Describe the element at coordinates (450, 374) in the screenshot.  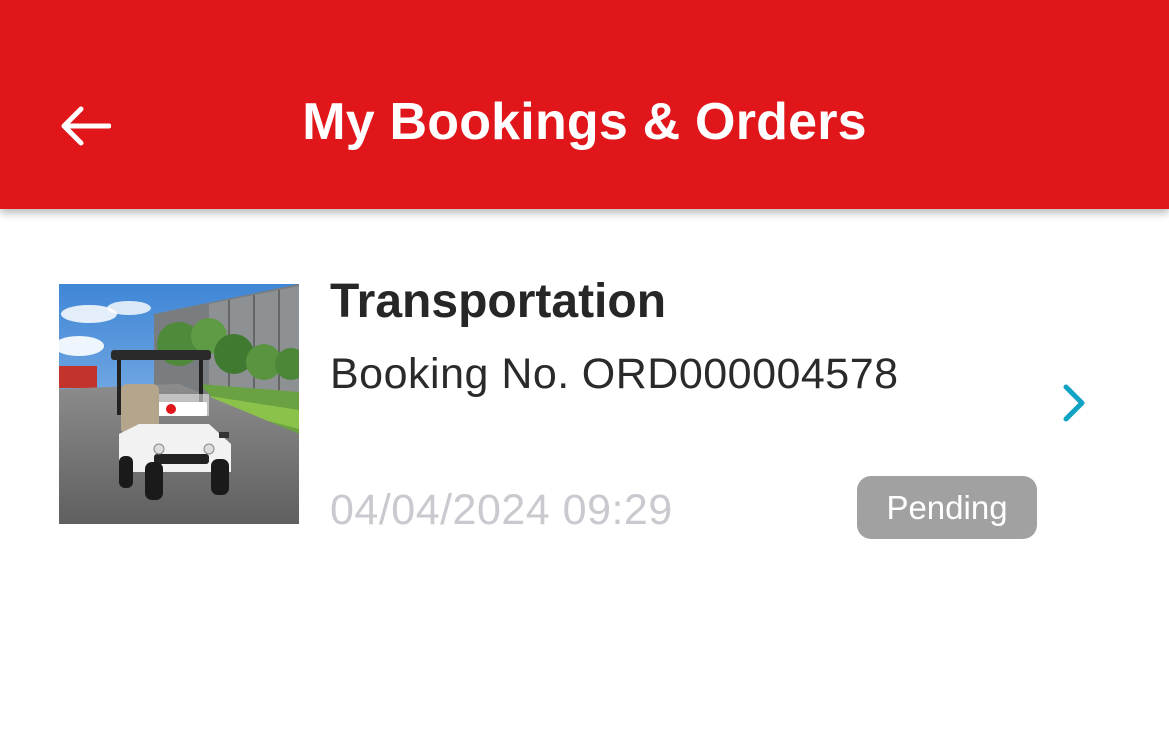
I see `booking-number-label: Booking No.` at that location.